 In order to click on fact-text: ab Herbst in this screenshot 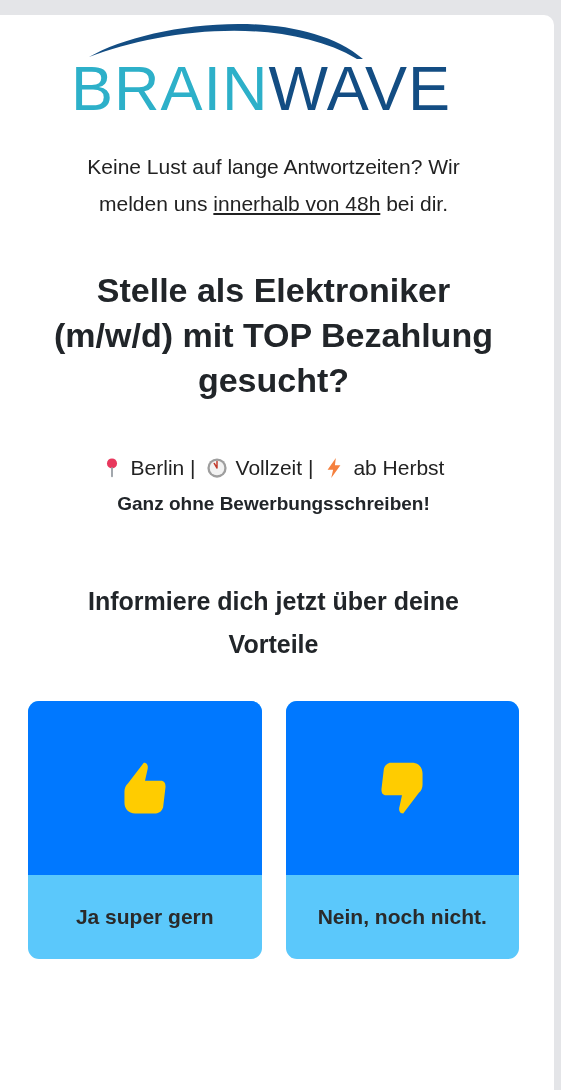, I will do `click(399, 468)`.